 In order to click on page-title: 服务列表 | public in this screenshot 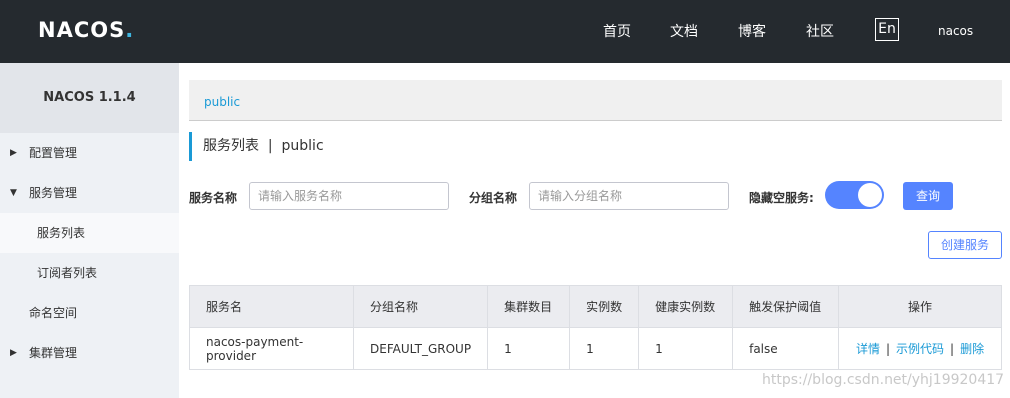, I will do `click(256, 146)`.